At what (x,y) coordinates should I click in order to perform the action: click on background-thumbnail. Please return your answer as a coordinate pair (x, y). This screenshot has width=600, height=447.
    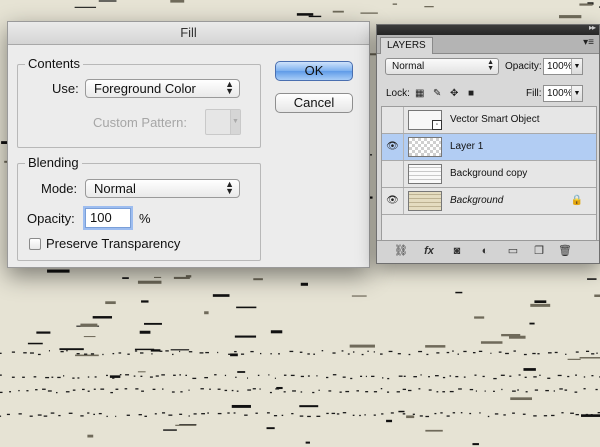
    Looking at the image, I should click on (425, 201).